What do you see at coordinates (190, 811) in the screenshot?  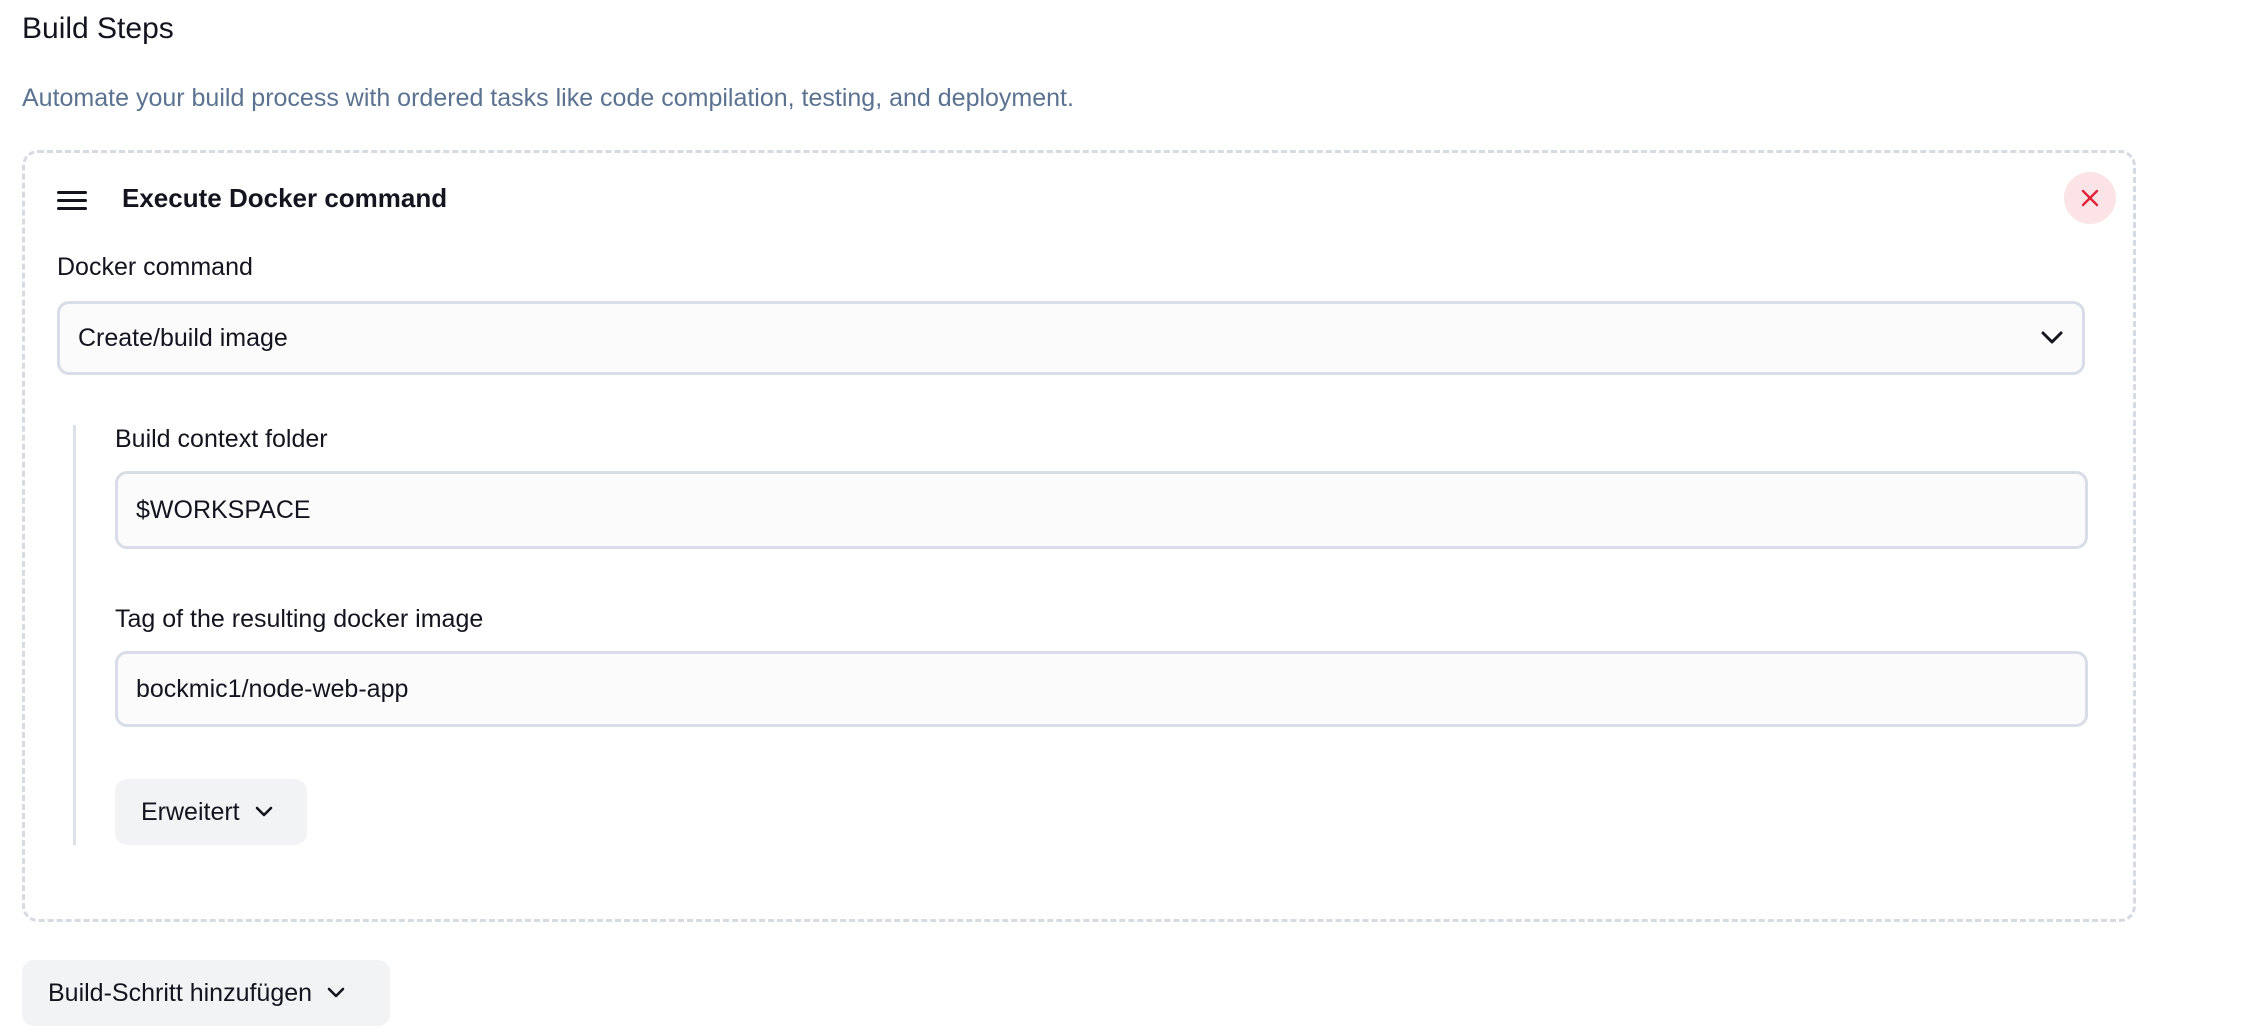 I see `advanced-button-label: Erweitert` at bounding box center [190, 811].